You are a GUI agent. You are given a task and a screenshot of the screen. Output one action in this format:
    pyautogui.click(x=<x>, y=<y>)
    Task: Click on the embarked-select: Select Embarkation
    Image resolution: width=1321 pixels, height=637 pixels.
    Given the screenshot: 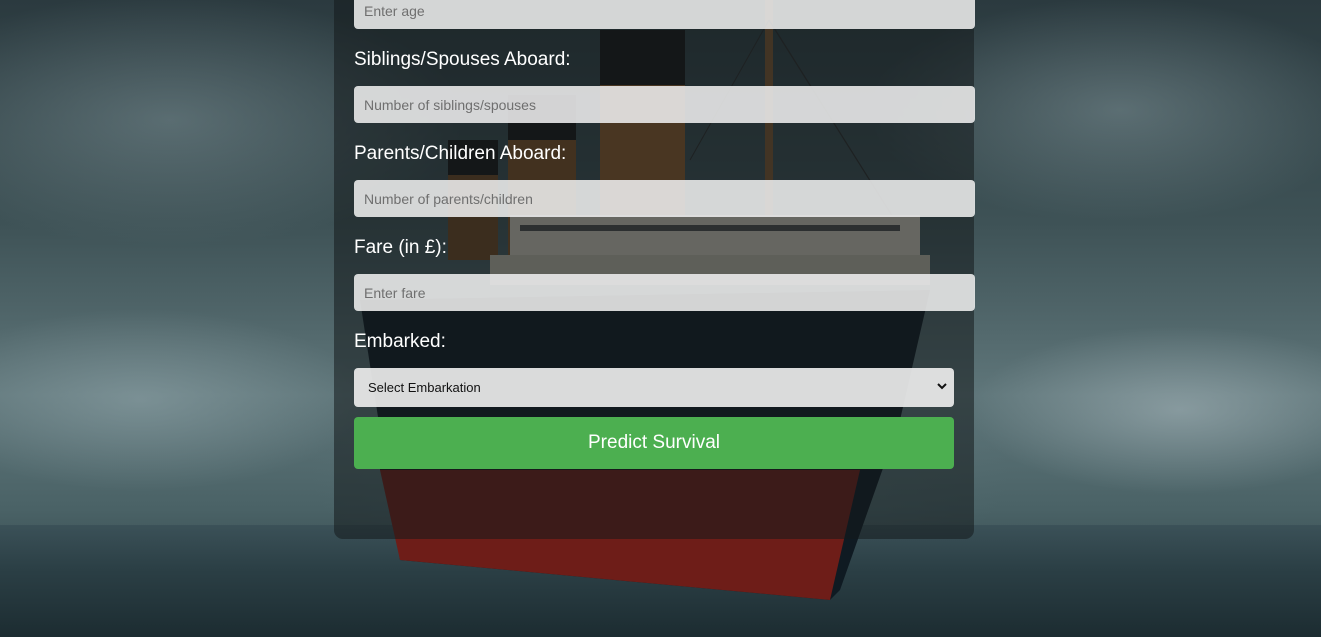 What is the action you would take?
    pyautogui.click(x=654, y=387)
    